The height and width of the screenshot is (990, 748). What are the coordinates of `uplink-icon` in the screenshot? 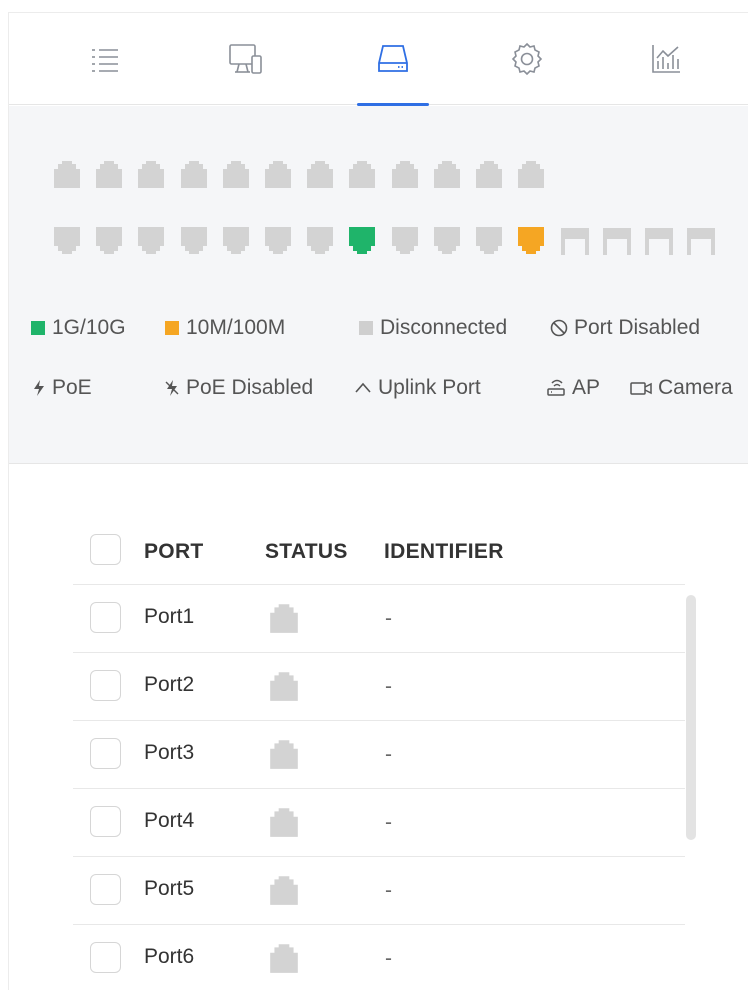 It's located at (363, 388).